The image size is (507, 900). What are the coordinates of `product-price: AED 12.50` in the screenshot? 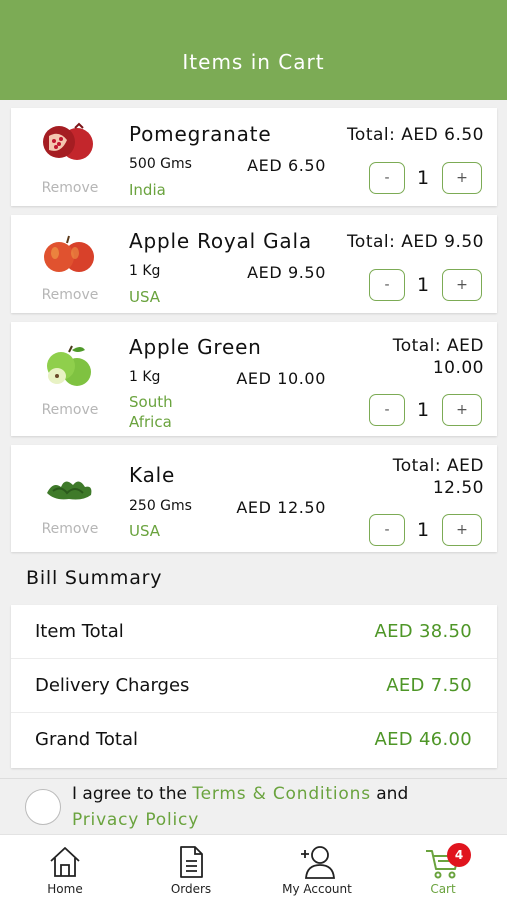 It's located at (281, 507).